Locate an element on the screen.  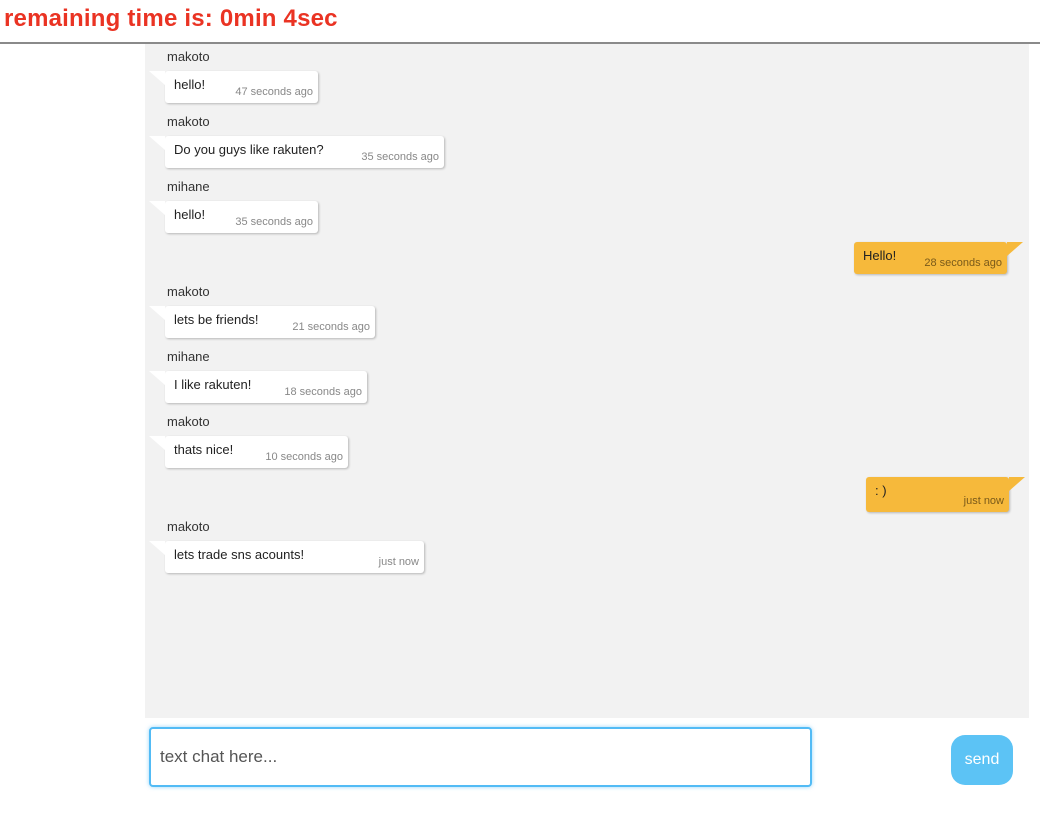
incoming-bubble: lets trade sns acounts! just now is located at coordinates (286, 557).